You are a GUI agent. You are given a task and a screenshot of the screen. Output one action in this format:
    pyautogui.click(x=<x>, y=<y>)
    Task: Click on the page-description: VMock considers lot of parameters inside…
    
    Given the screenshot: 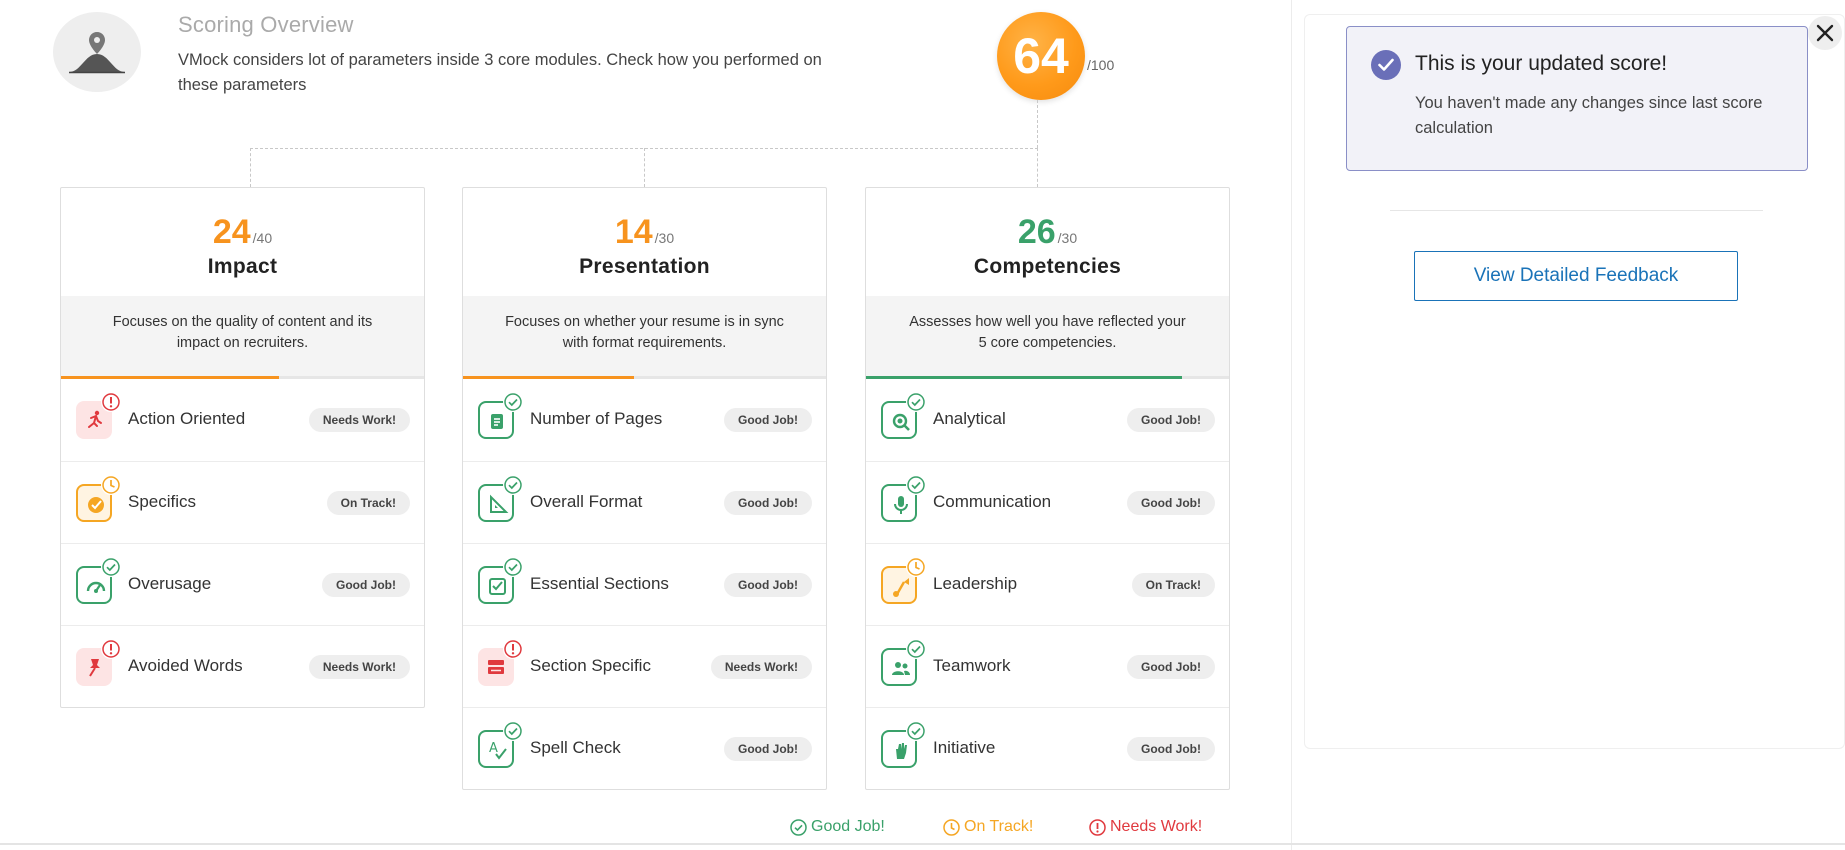 What is the action you would take?
    pyautogui.click(x=500, y=72)
    